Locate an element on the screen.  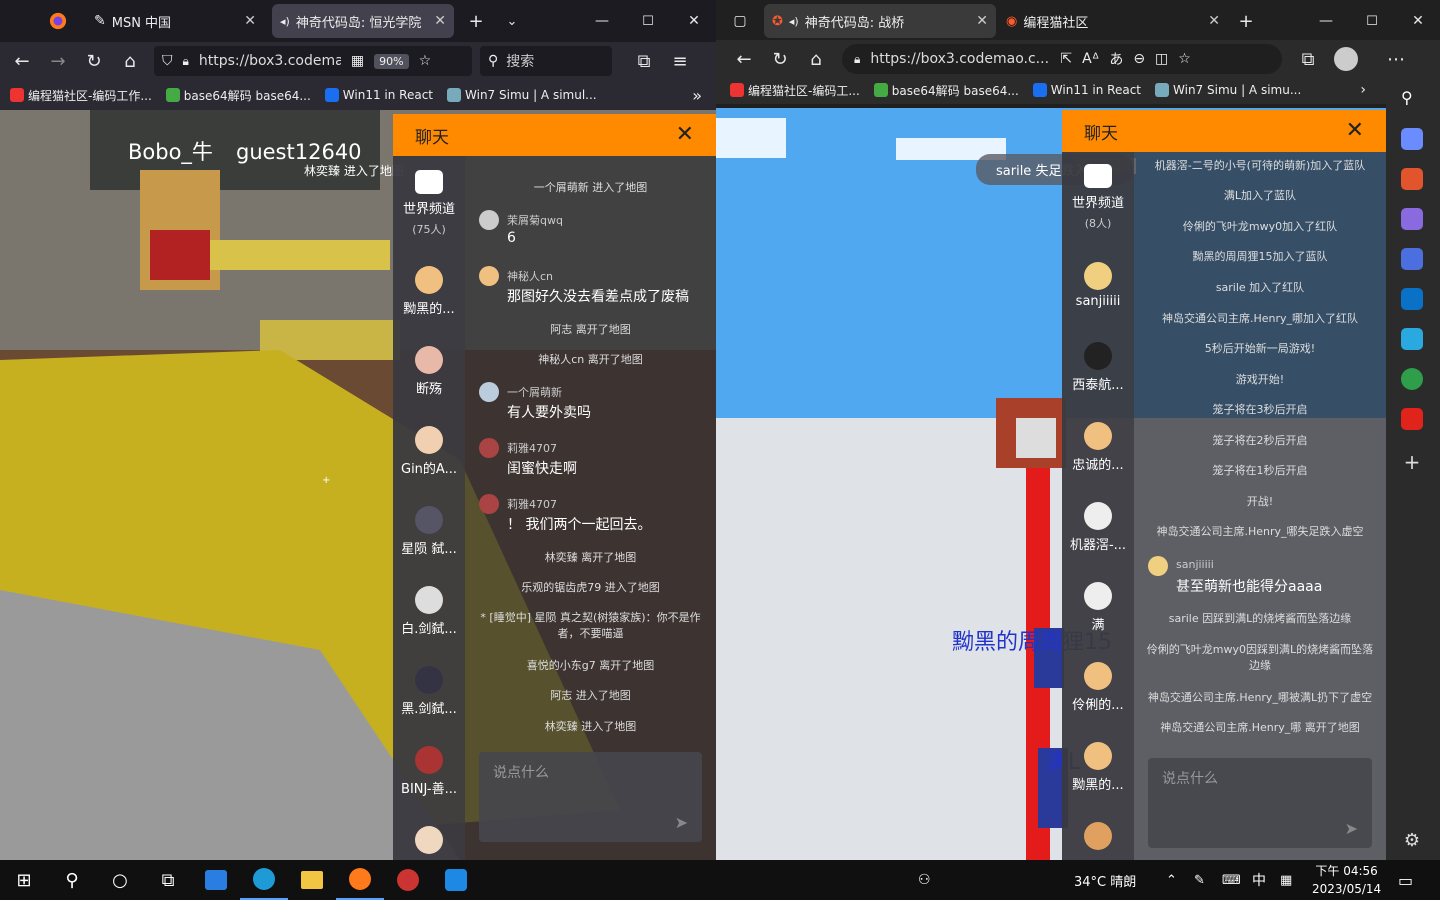
reload-icon: ↻ is located at coordinates (780, 59).